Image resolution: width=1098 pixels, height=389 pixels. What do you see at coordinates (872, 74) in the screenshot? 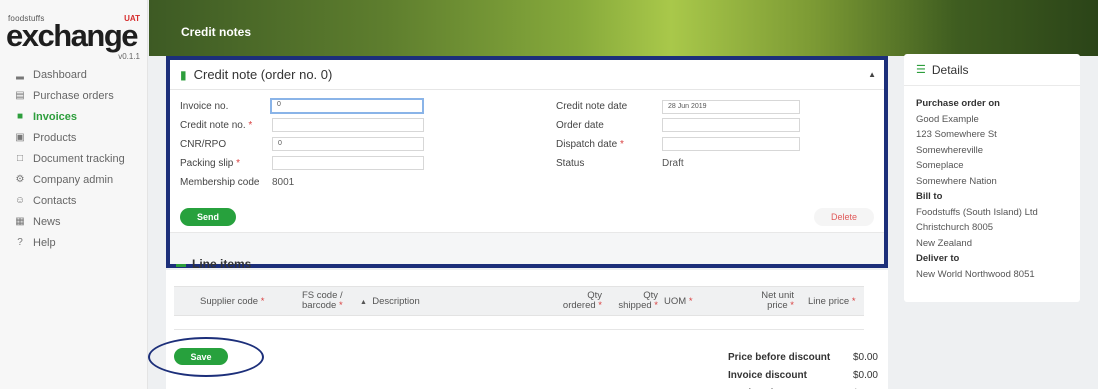
I see `collapse-caret-icon: ▲` at bounding box center [872, 74].